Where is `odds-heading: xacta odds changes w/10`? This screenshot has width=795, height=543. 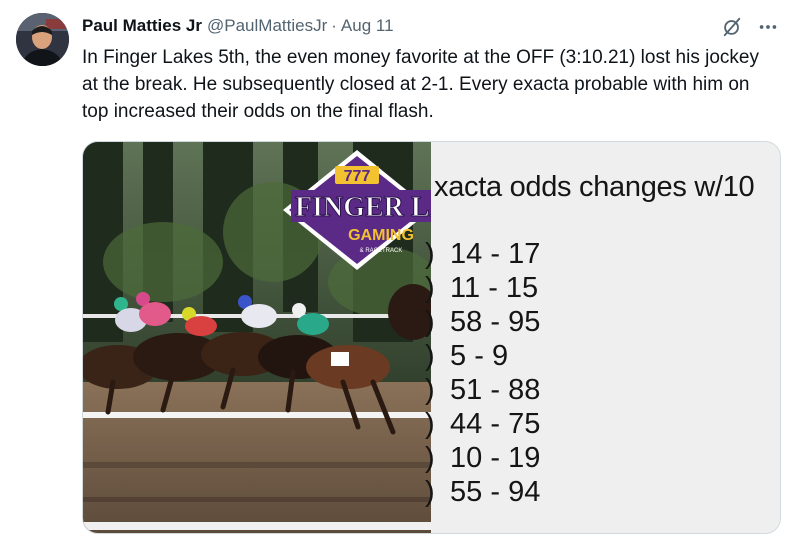
odds-heading: xacta odds changes w/10 is located at coordinates (594, 187).